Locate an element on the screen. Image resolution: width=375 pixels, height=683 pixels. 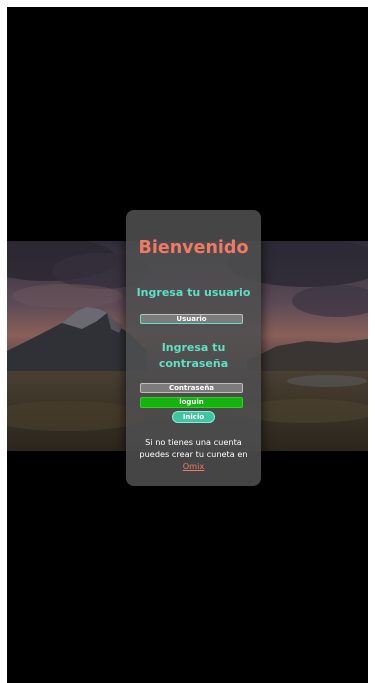
login-button: loguin is located at coordinates (191, 402).